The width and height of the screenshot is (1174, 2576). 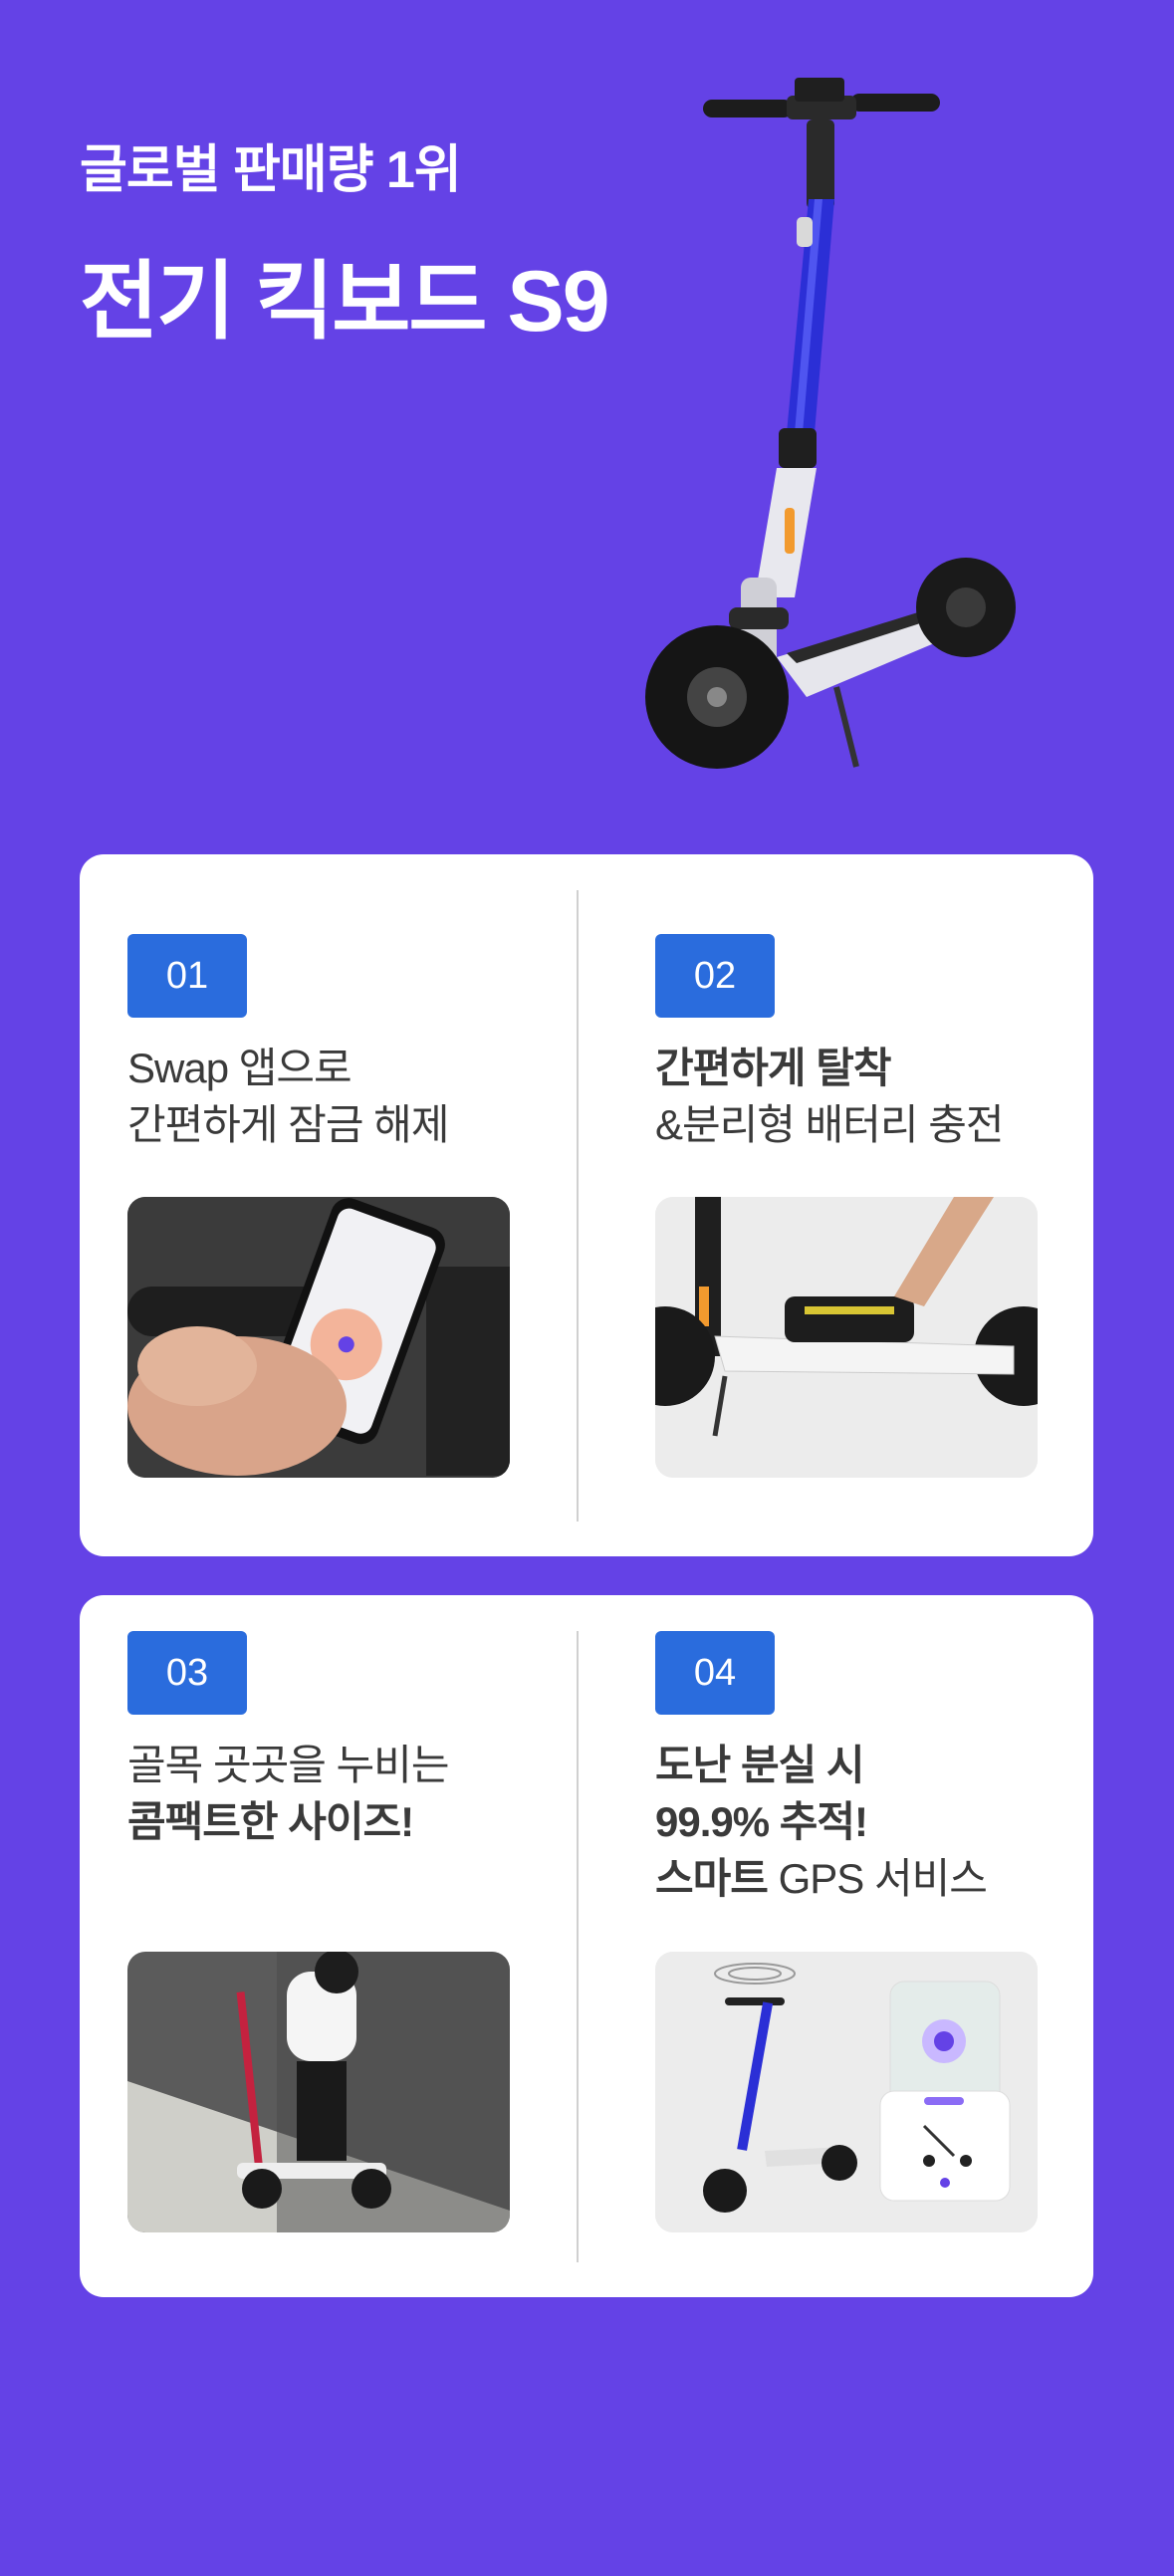 I want to click on feature-line1: 골목 곳곳을 누비는, so click(x=288, y=1765).